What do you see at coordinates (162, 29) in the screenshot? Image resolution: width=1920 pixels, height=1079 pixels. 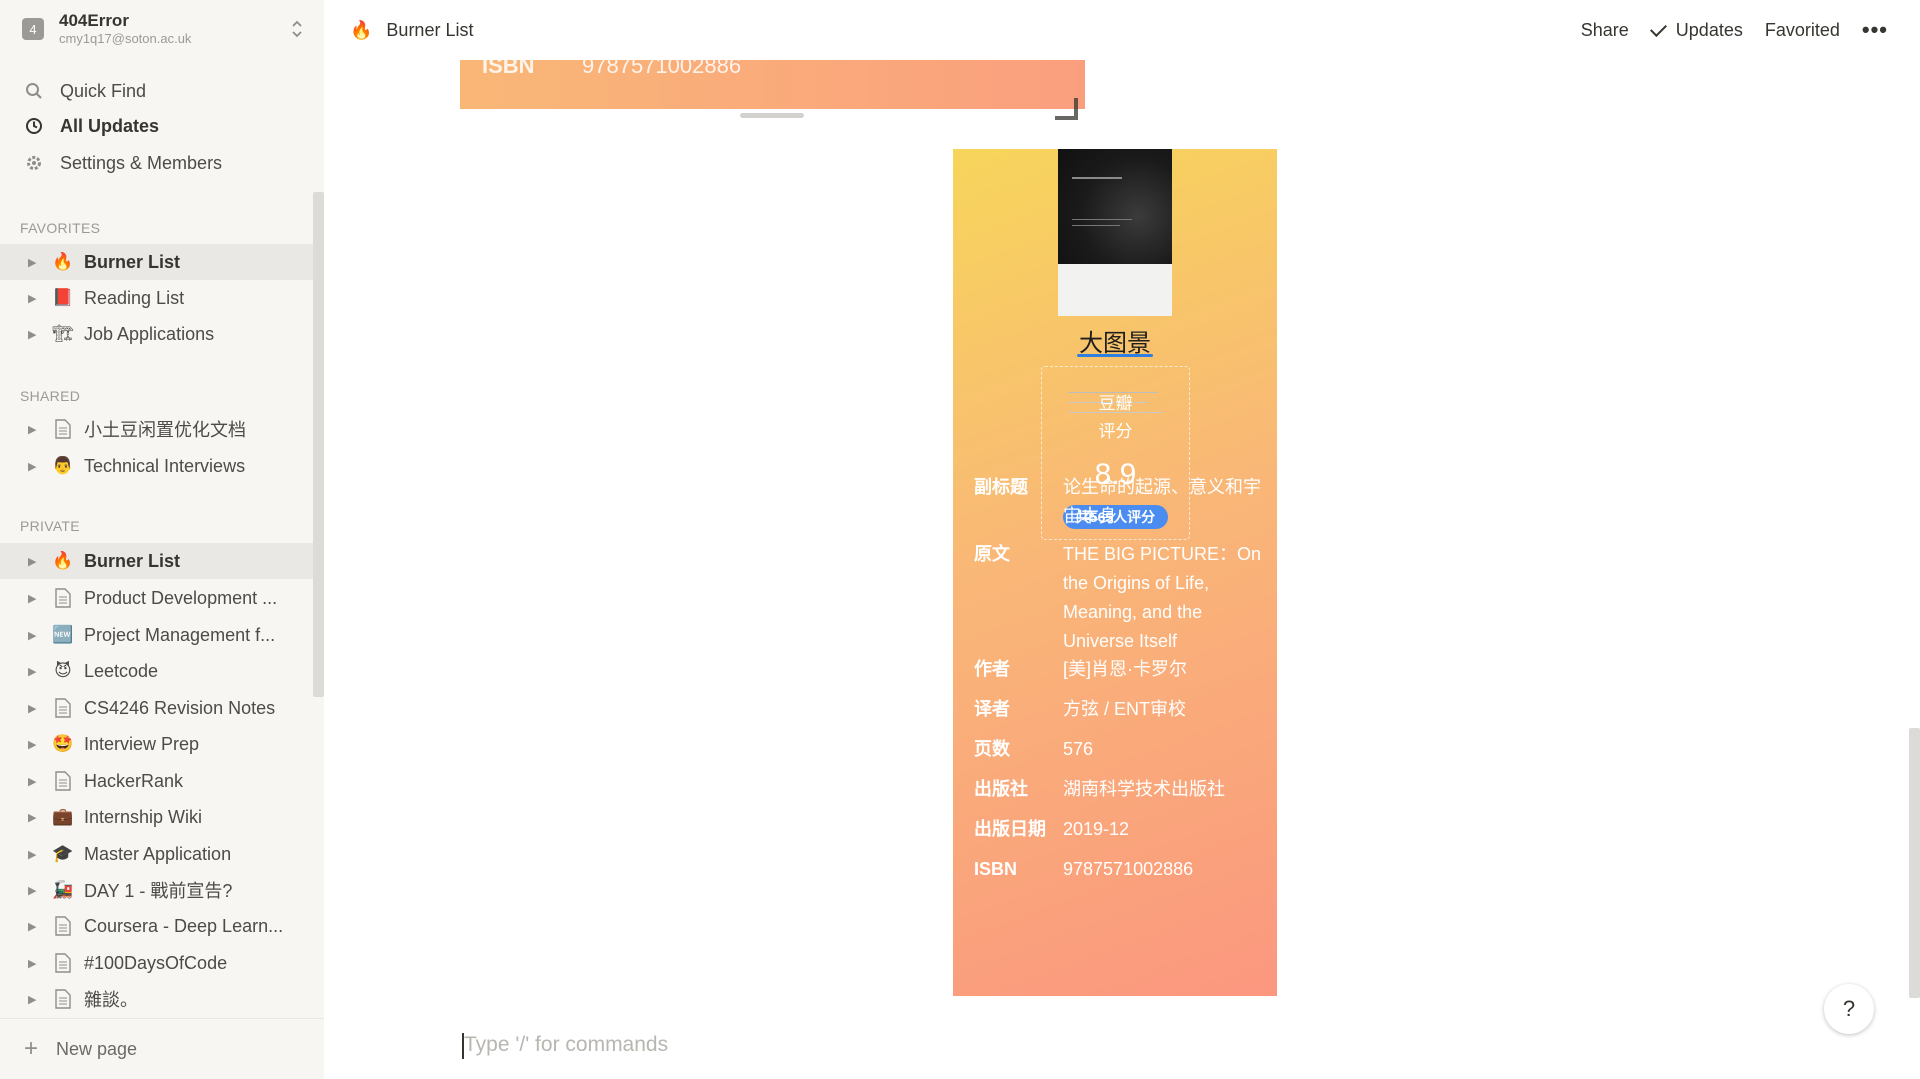 I see `workspace-switcher: 4 404Error cmy1q17@soton.ac.uk` at bounding box center [162, 29].